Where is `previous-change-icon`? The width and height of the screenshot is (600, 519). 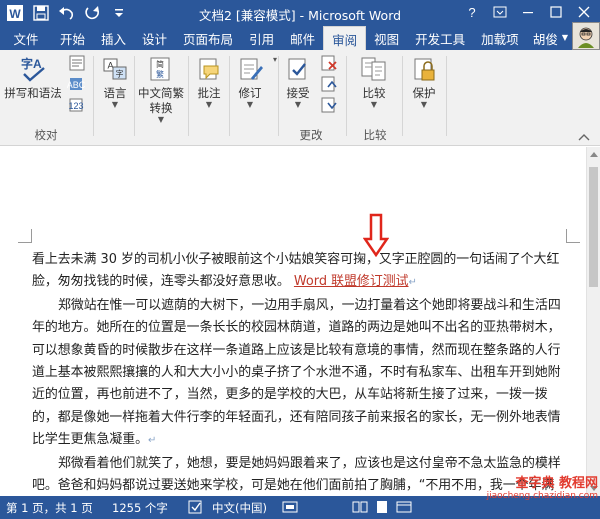
previous-change-icon is located at coordinates (329, 84).